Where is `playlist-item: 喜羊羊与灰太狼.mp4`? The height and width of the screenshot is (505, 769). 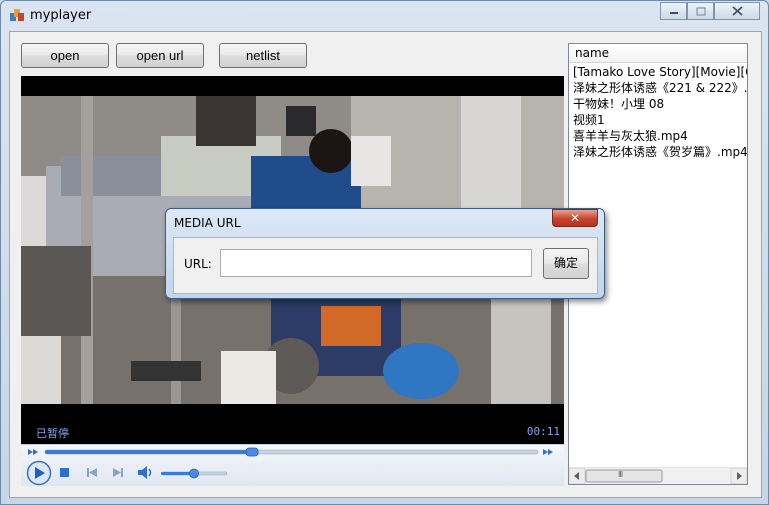 playlist-item: 喜羊羊与灰太狼.mp4 is located at coordinates (660, 136).